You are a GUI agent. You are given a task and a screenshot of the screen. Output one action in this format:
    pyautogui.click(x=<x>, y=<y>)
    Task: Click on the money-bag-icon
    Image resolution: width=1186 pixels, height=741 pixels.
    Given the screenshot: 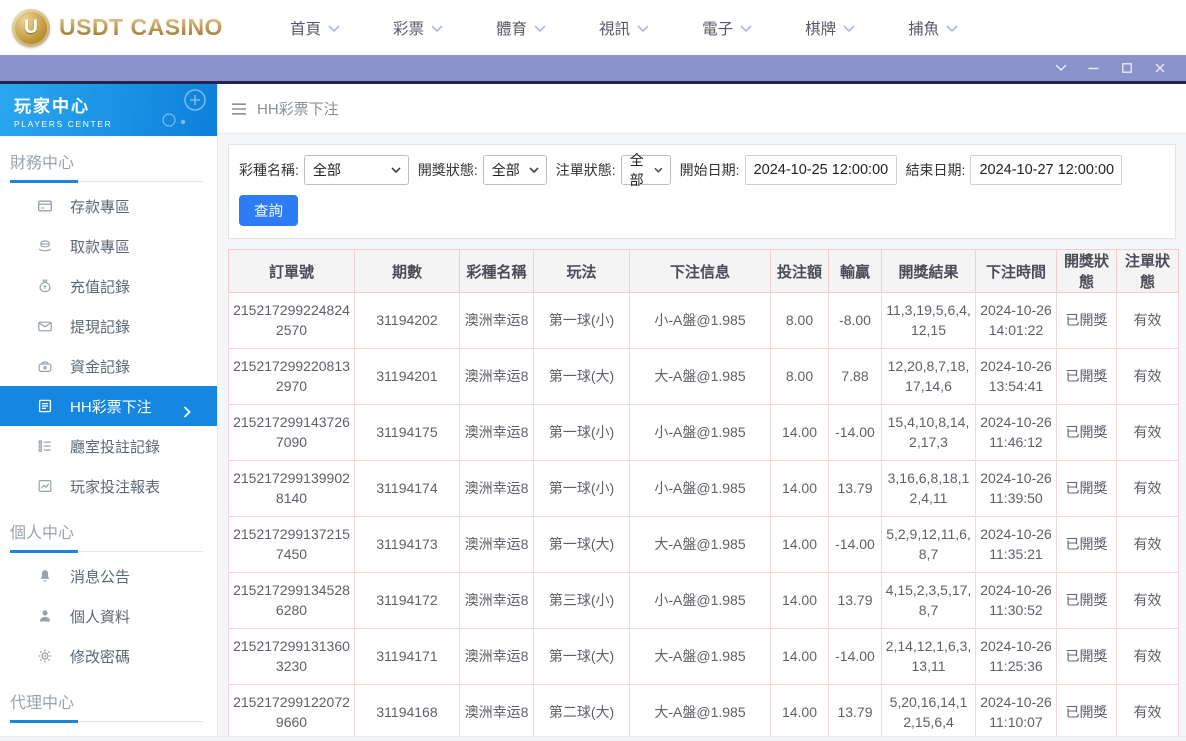 What is the action you would take?
    pyautogui.click(x=45, y=286)
    